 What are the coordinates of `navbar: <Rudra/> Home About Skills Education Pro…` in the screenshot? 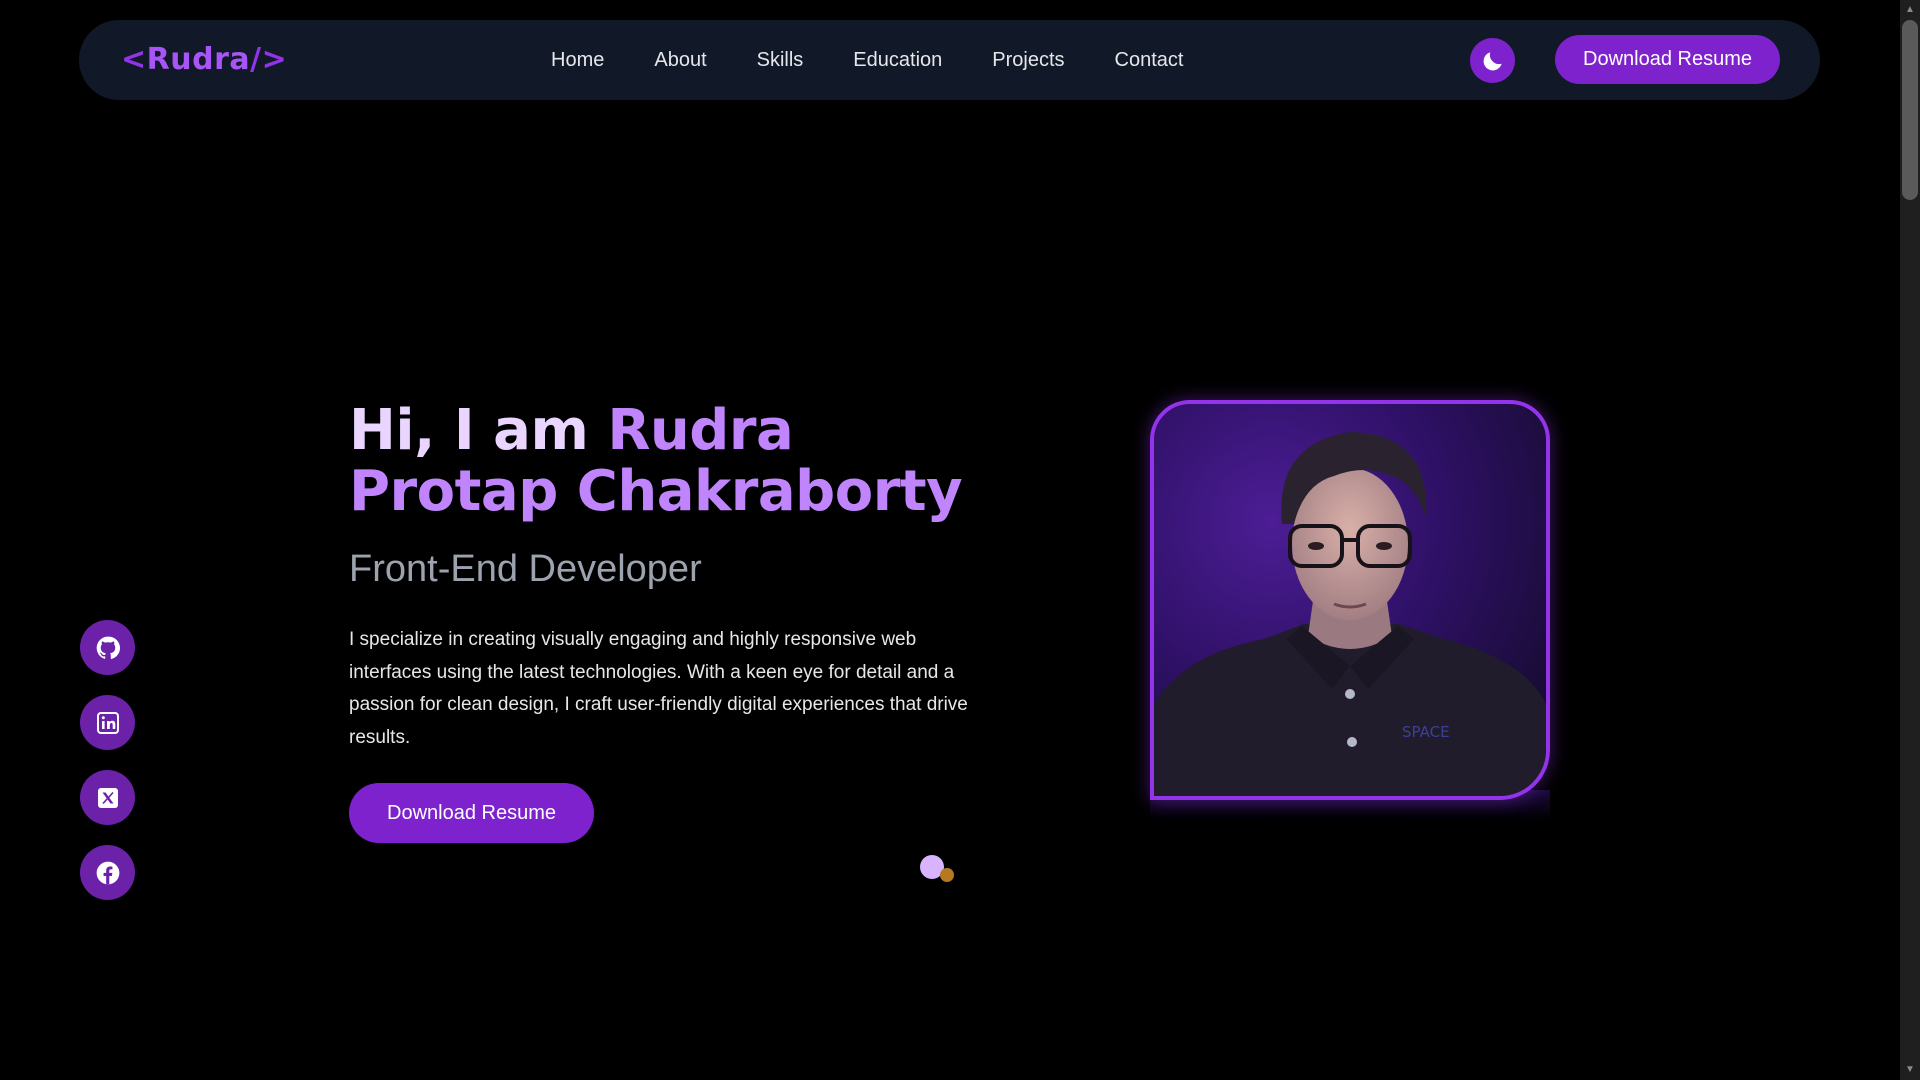 It's located at (949, 60).